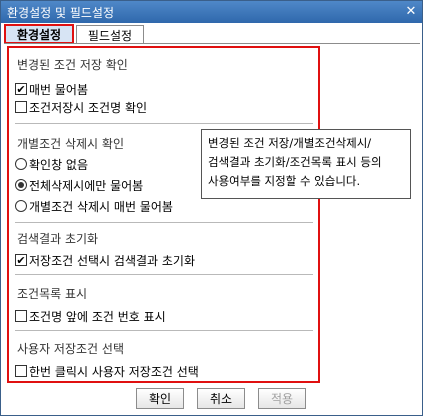 The image size is (423, 416). Describe the element at coordinates (60, 13) in the screenshot. I see `window-title: 환경설정 및 필드설정` at that location.